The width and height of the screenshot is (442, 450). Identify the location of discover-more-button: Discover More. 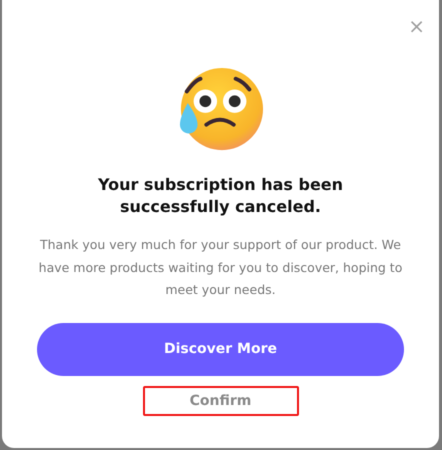
(220, 349).